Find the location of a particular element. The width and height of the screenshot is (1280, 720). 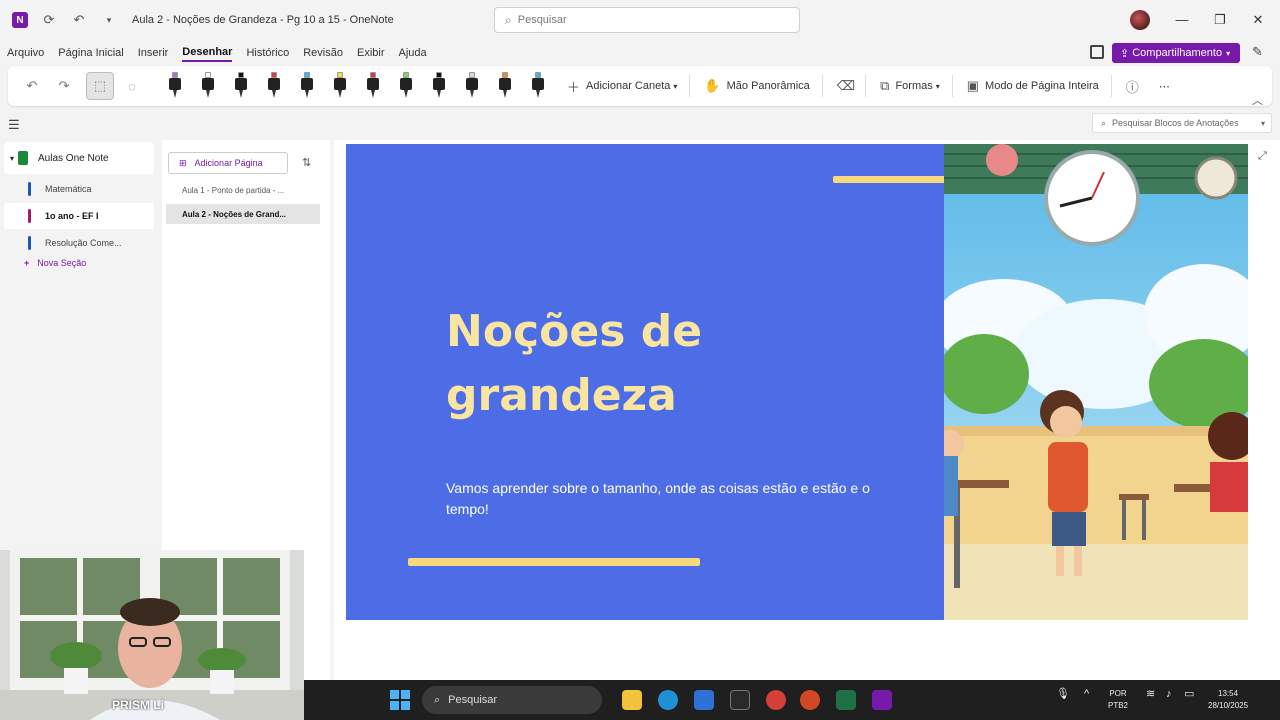

microphone-icon: 🎙 is located at coordinates (1063, 694).